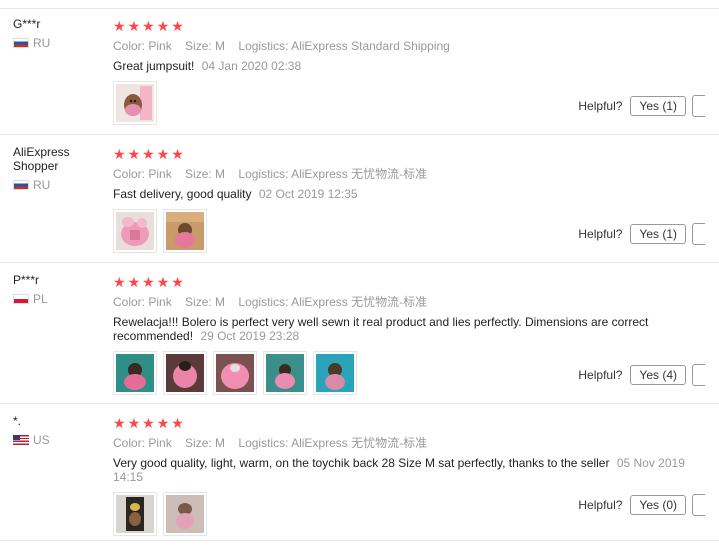 This screenshot has height=550, width=719. Describe the element at coordinates (58, 430) in the screenshot. I see `reviewer-info: *. US` at that location.